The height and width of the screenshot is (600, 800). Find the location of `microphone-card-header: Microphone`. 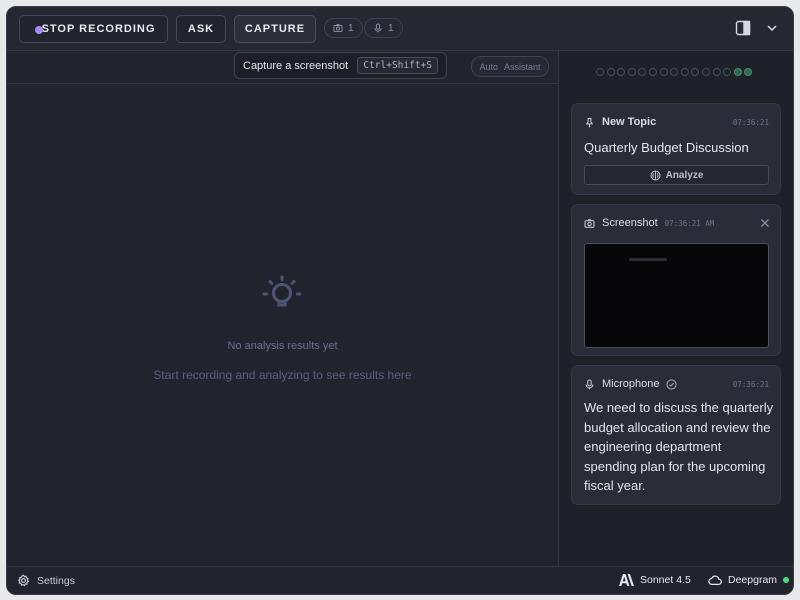

microphone-card-header: Microphone is located at coordinates (631, 384).